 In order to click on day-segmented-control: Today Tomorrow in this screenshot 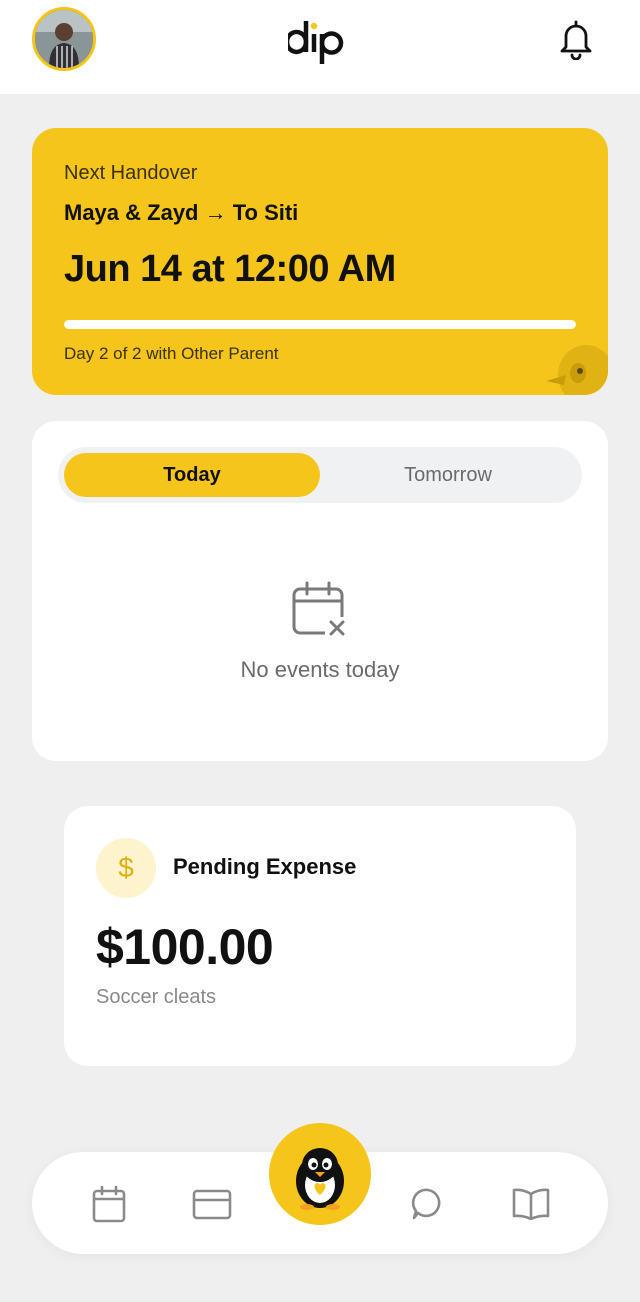, I will do `click(320, 475)`.